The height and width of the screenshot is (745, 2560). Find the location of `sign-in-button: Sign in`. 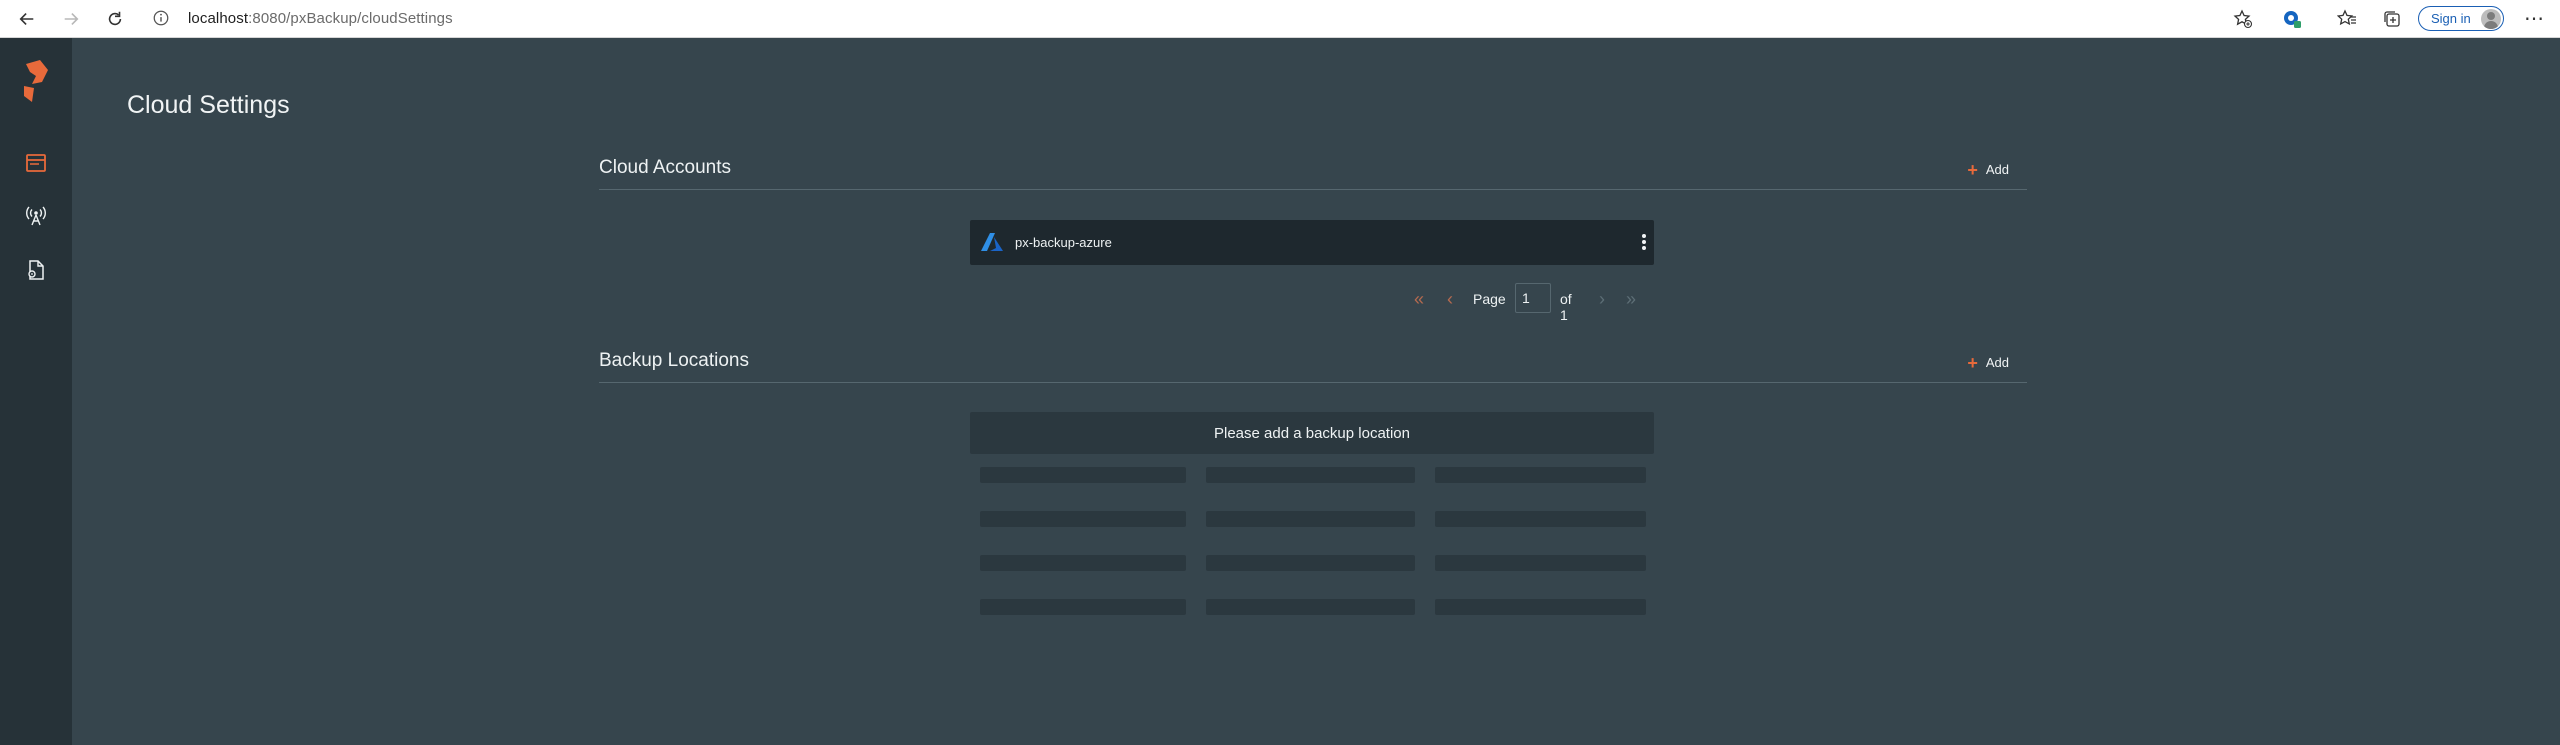

sign-in-button: Sign in is located at coordinates (2461, 18).